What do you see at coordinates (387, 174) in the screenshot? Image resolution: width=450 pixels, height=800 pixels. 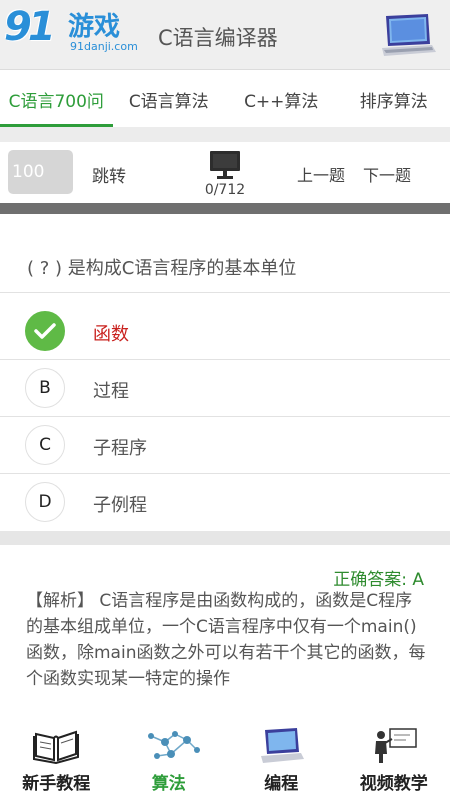 I see `next-question-button: 下一题` at bounding box center [387, 174].